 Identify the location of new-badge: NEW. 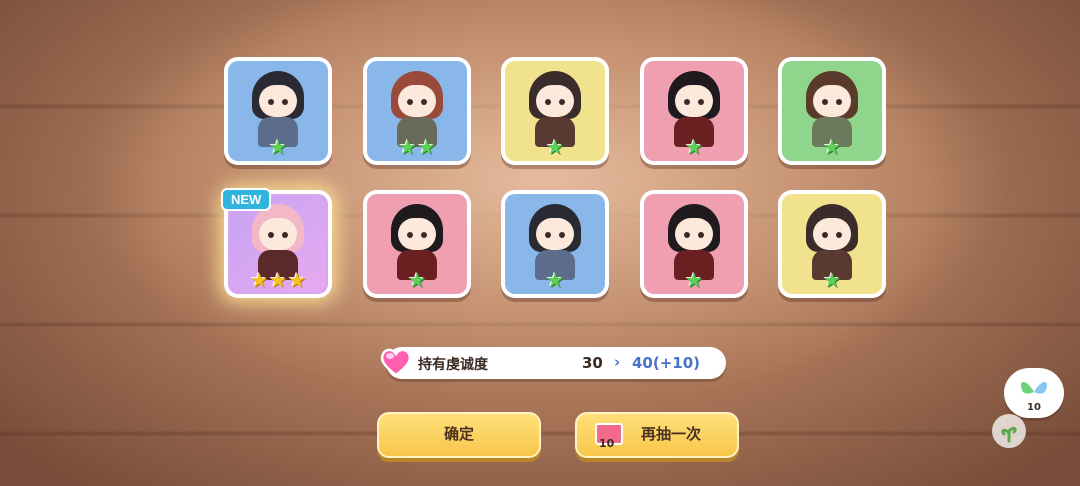
(246, 199).